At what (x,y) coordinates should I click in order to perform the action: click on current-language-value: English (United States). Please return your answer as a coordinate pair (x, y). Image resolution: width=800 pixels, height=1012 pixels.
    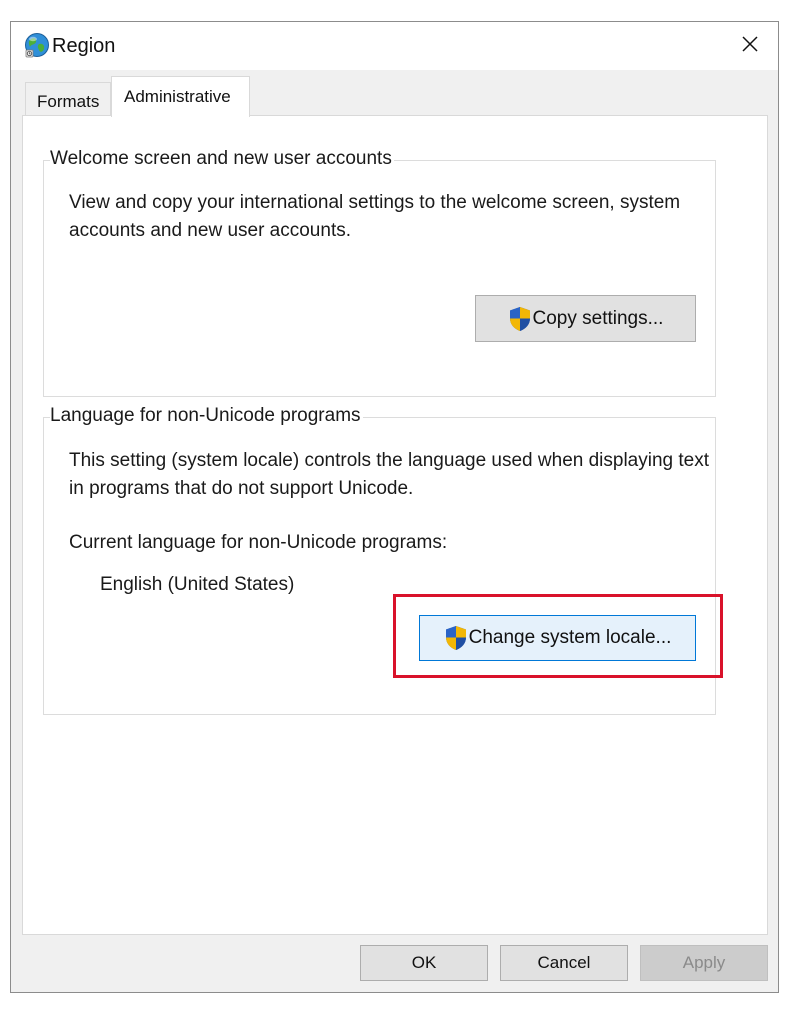
    Looking at the image, I should click on (197, 584).